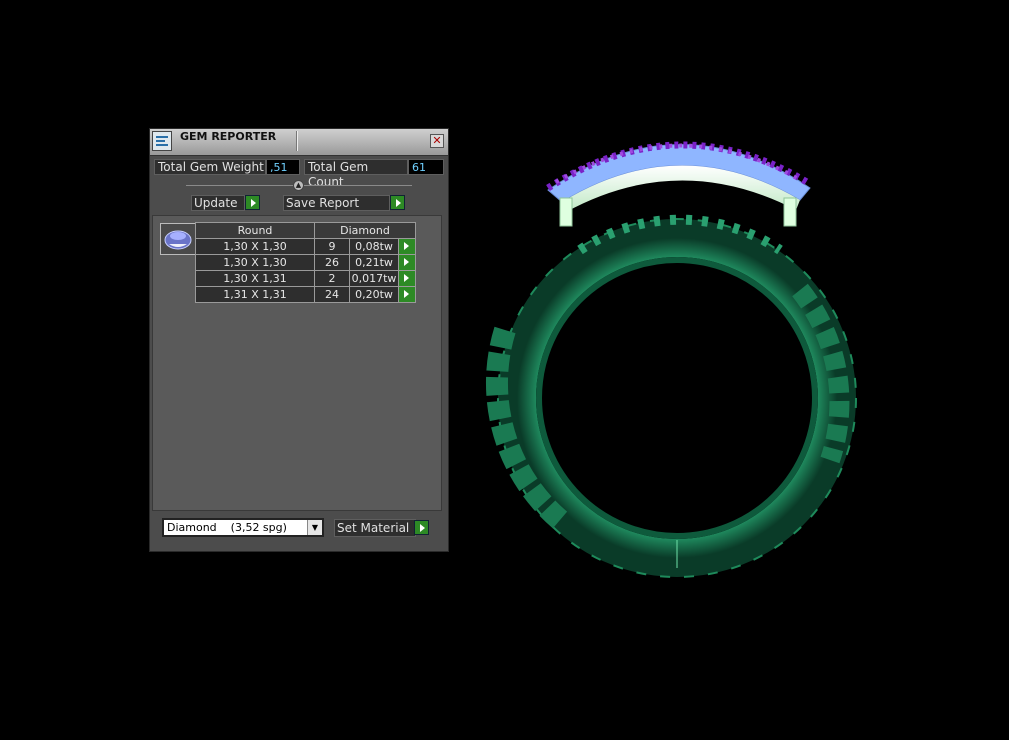 The height and width of the screenshot is (740, 1009). I want to click on gem-count: 2, so click(332, 278).